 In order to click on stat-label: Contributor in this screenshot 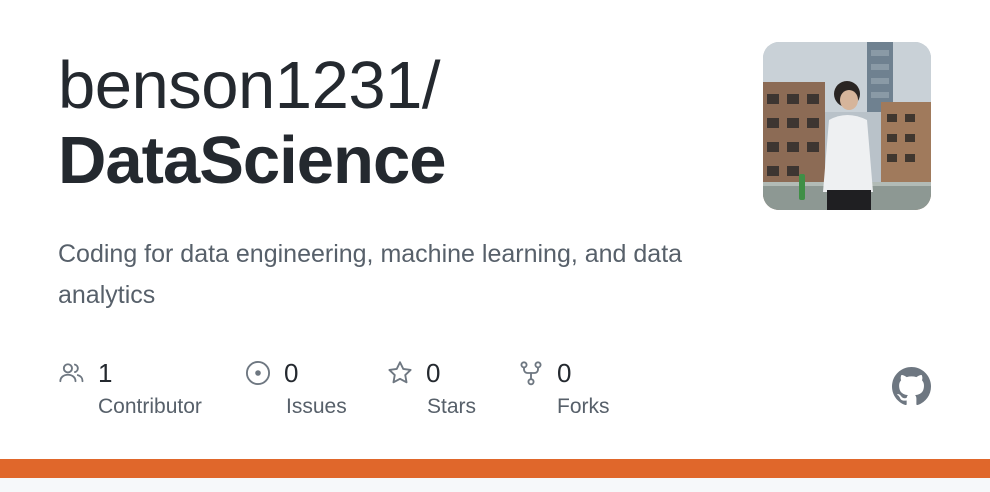, I will do `click(150, 406)`.